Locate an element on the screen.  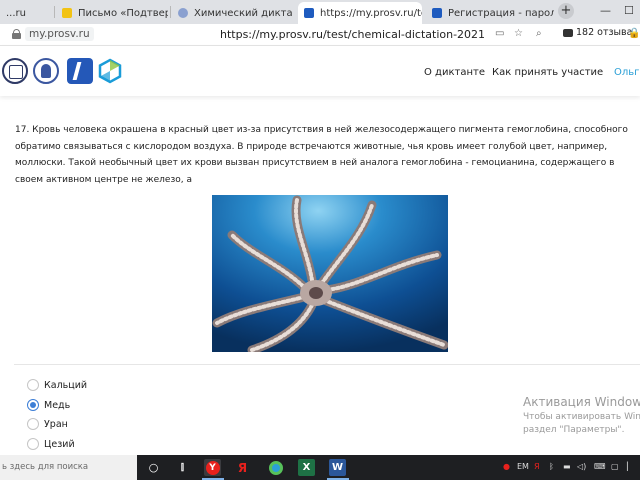
word-icon: W is located at coordinates (337, 467).